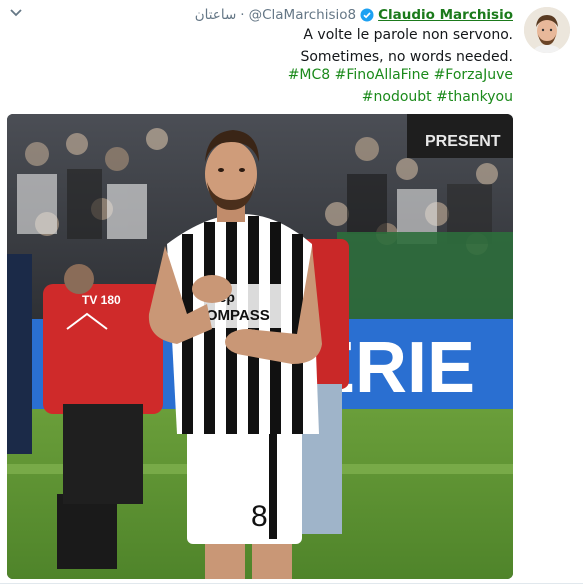 This screenshot has width=583, height=584. What do you see at coordinates (367, 15) in the screenshot?
I see `verified-badge-icon` at bounding box center [367, 15].